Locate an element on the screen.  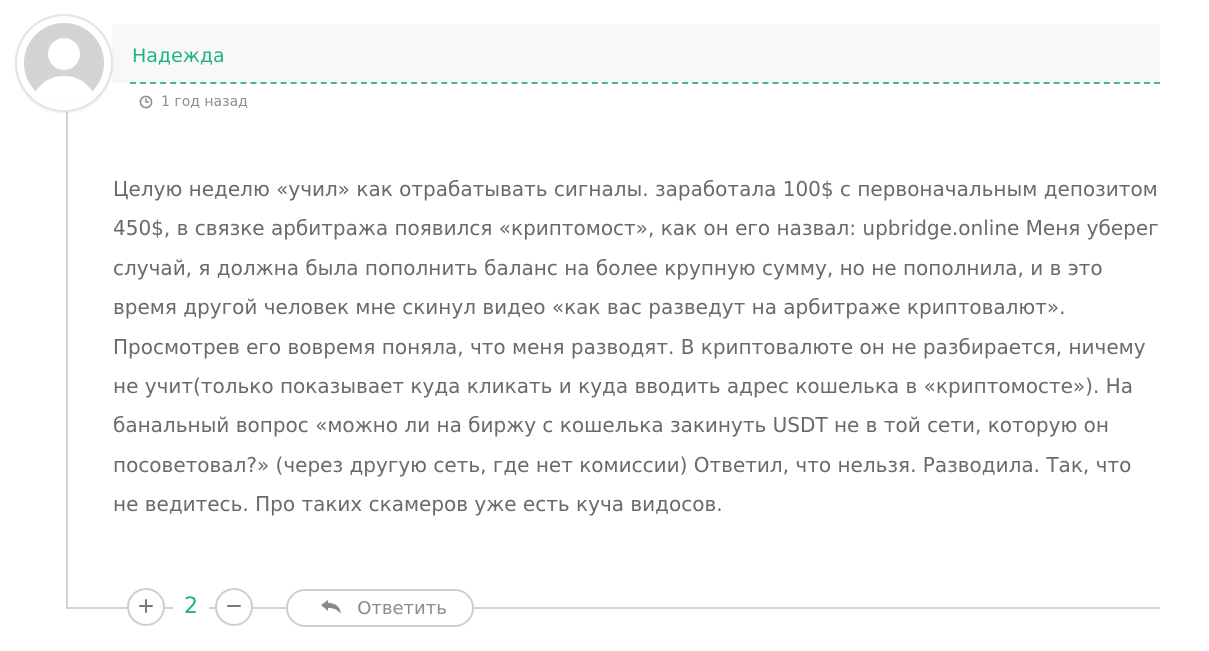
default-avatar-icon is located at coordinates (64, 63).